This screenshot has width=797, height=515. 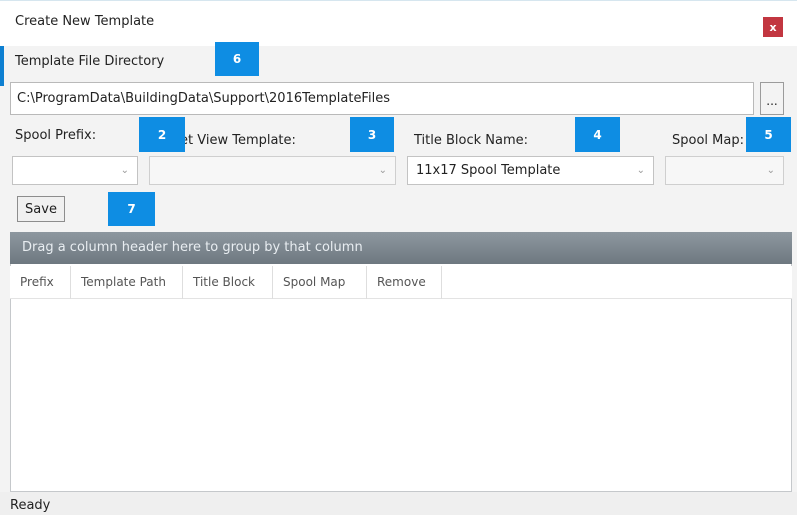 What do you see at coordinates (75, 170) in the screenshot?
I see `spool-prefix-combo: ⌄` at bounding box center [75, 170].